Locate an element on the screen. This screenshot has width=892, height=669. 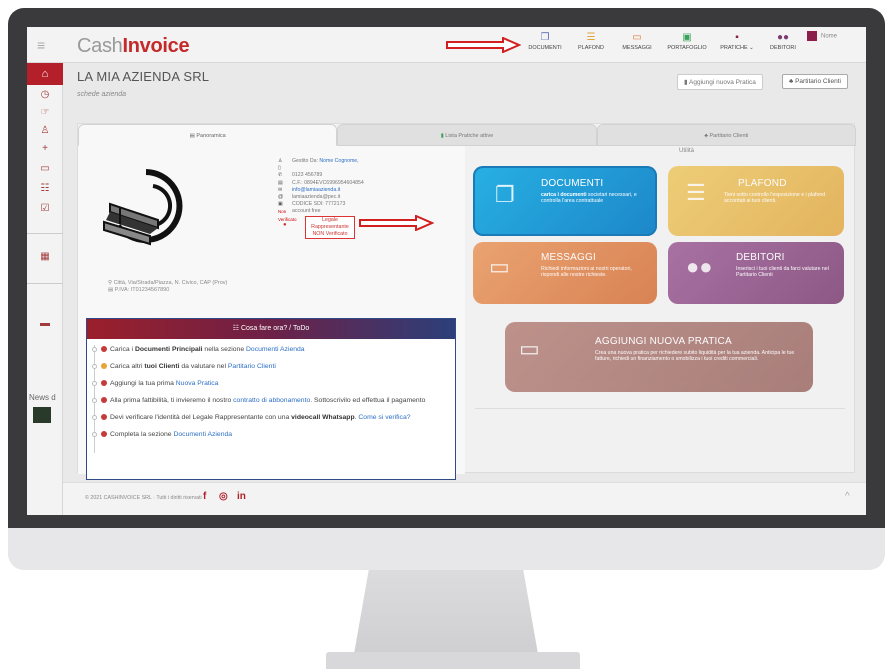
legal-rep-badge: Legale Rappresentante NON Verificato is located at coordinates (330, 227).